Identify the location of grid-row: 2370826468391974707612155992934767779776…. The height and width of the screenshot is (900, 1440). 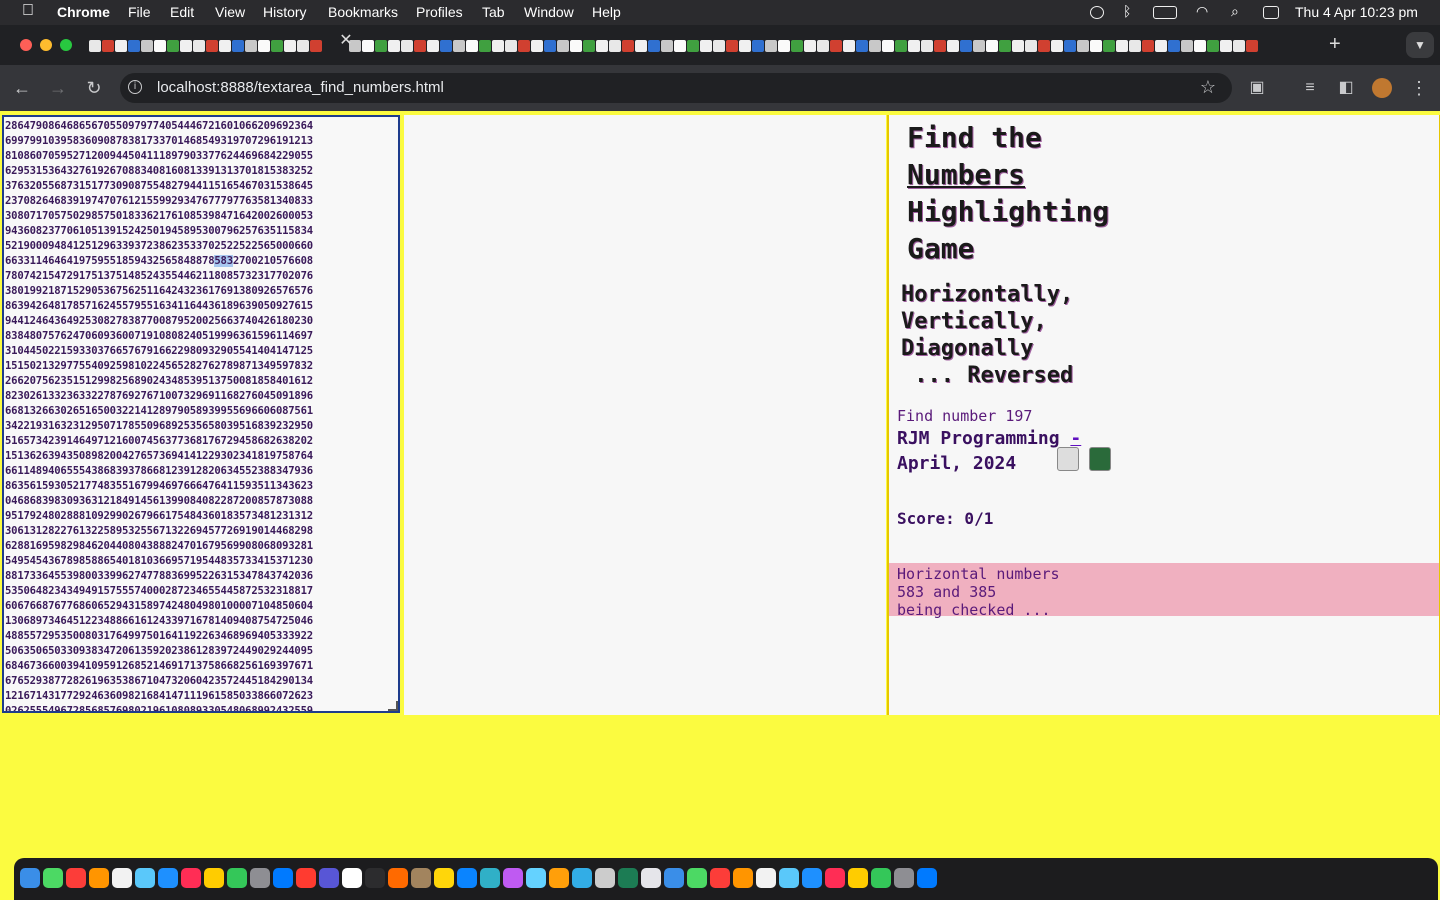
(201, 201).